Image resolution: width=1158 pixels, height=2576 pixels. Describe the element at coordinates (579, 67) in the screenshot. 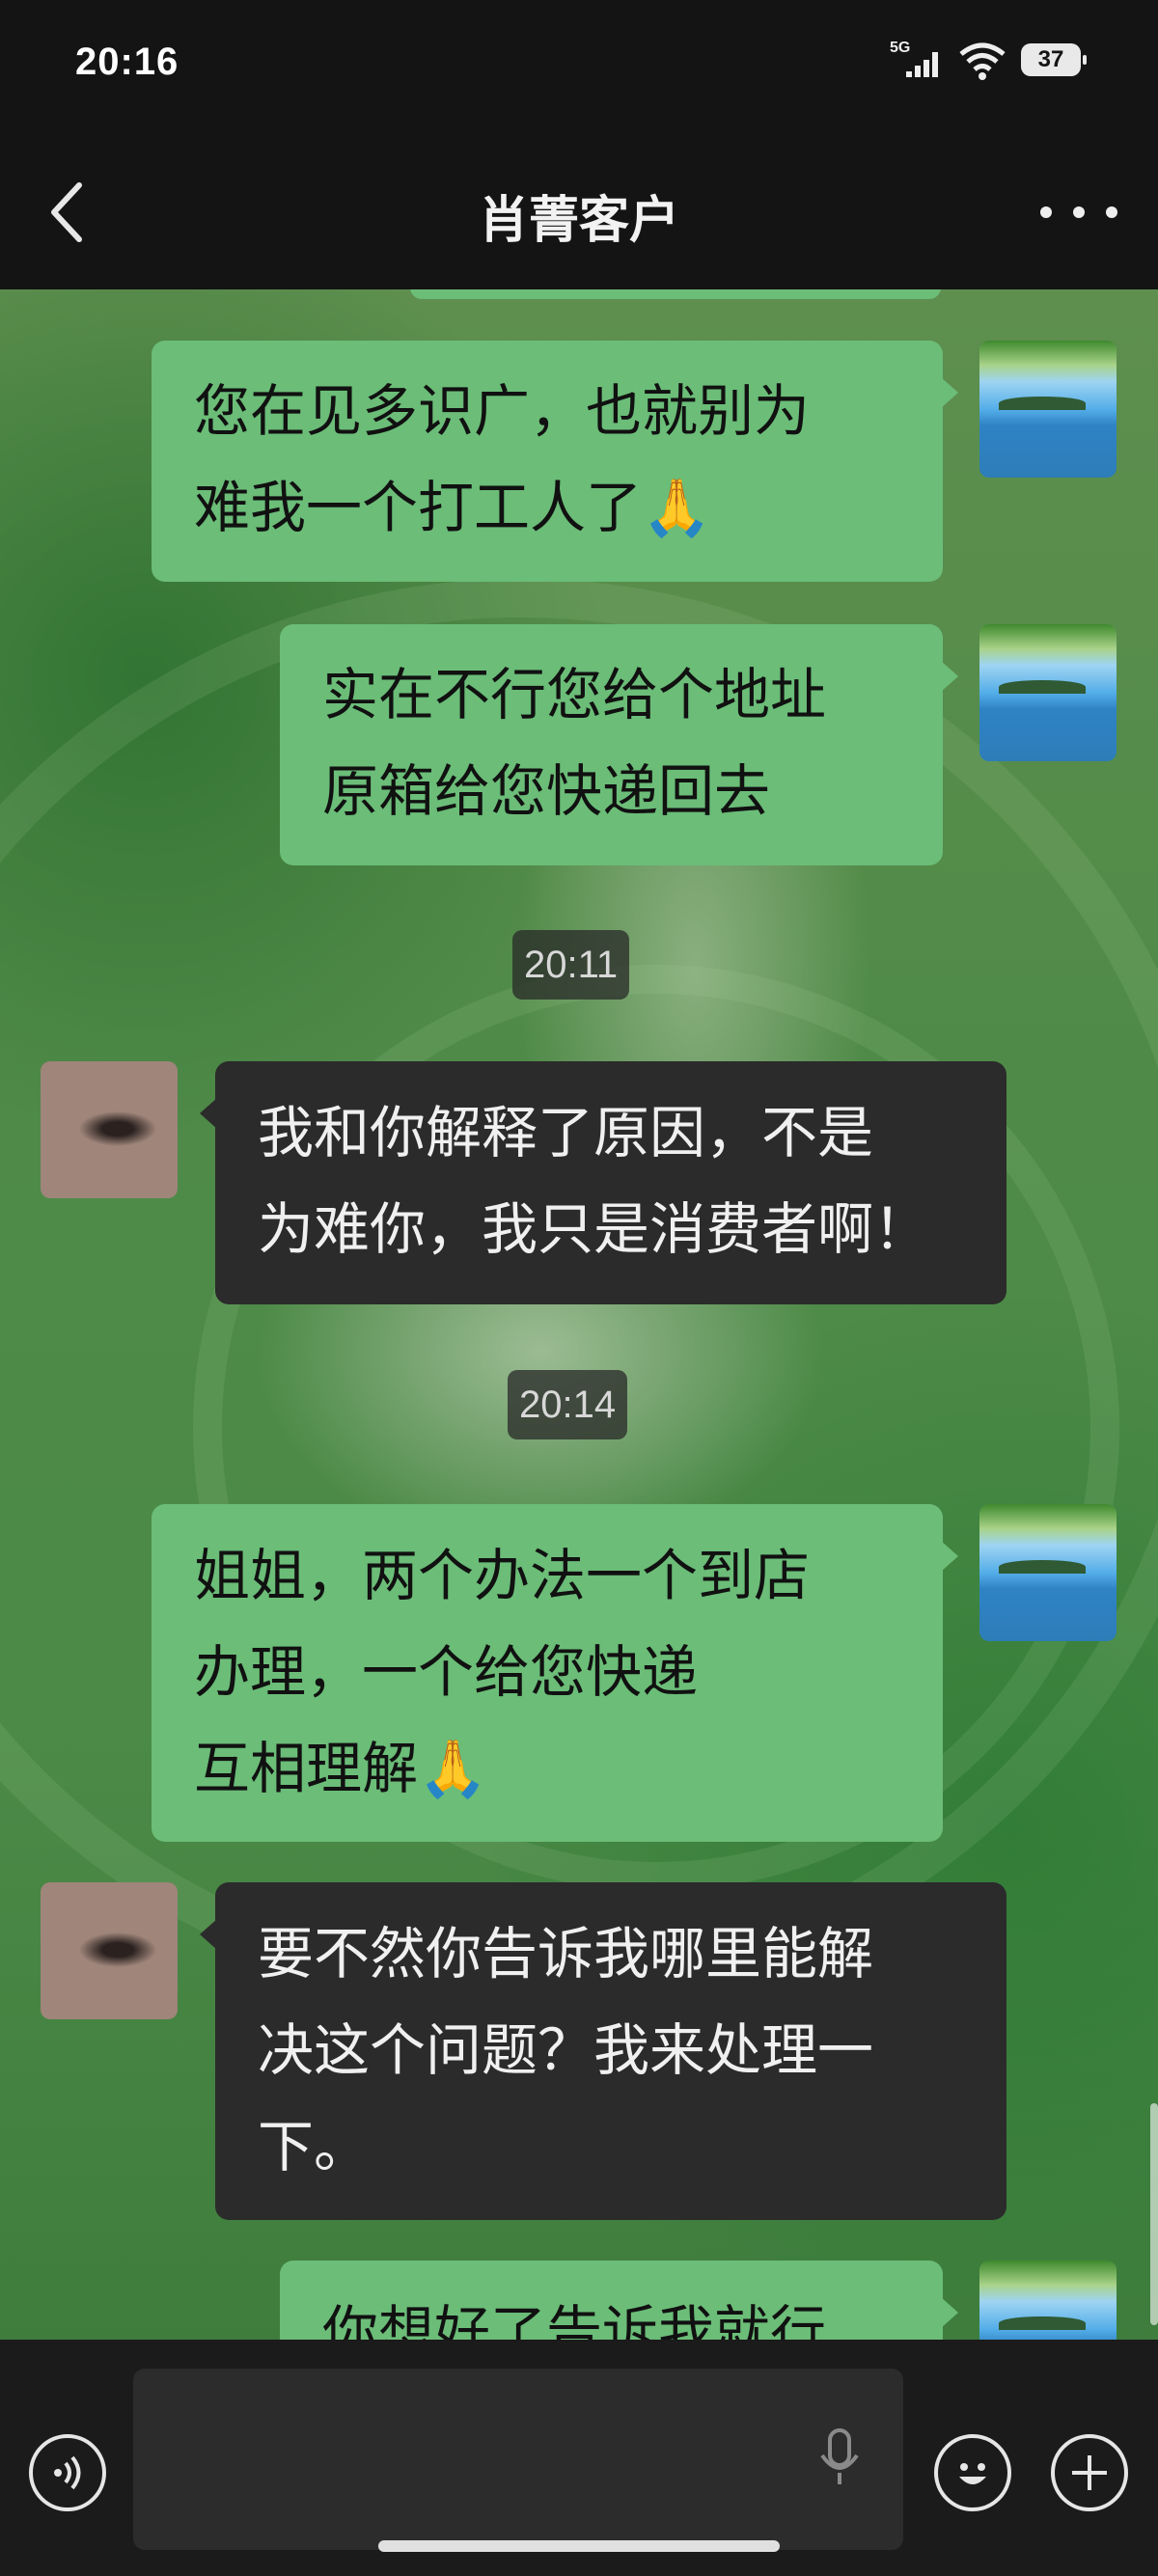

I see `status-bar: 20:16 5G 37` at that location.